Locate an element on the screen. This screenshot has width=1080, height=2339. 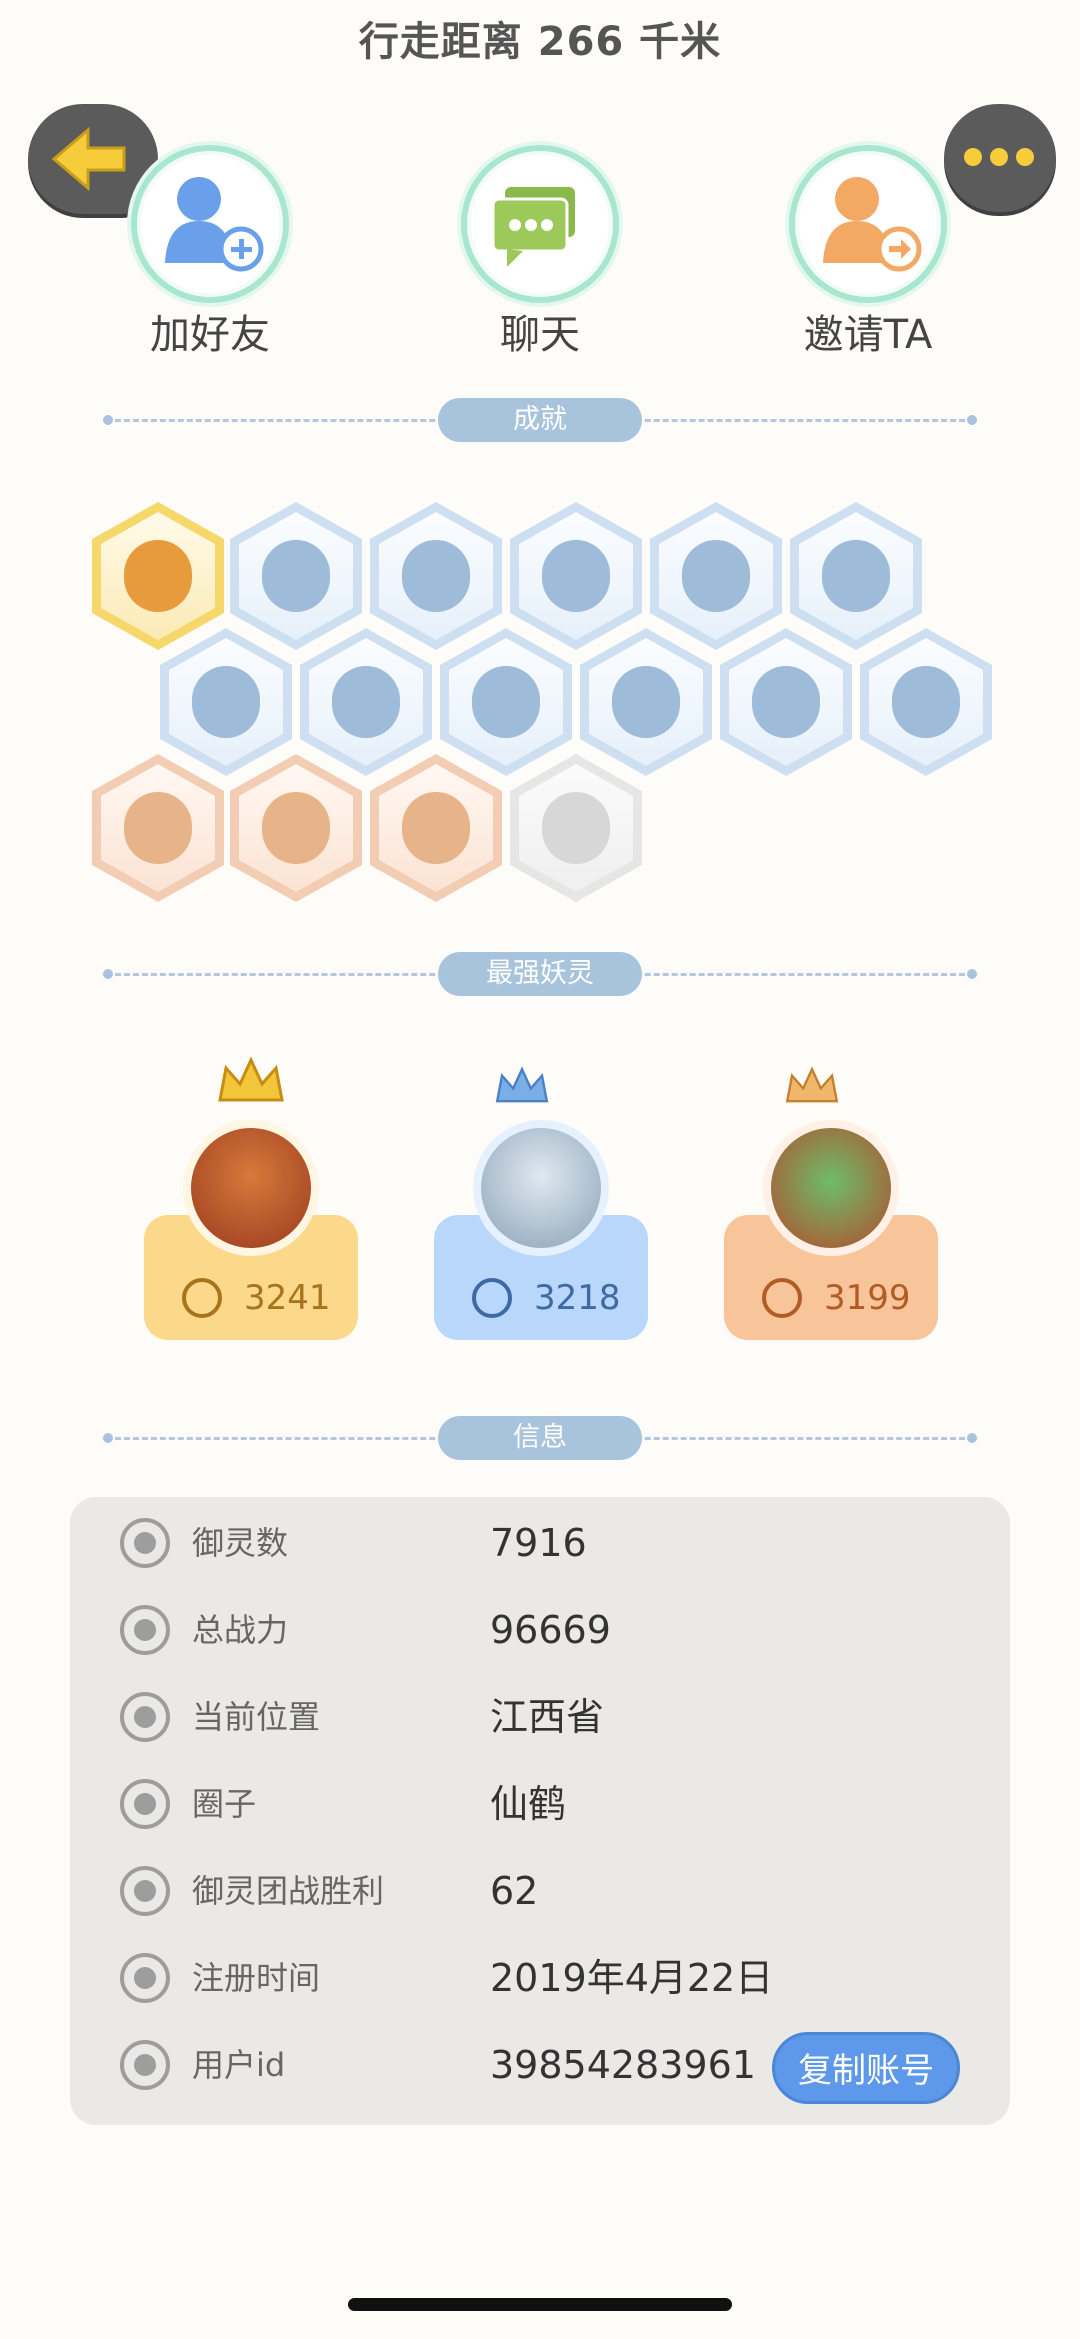
info-row-register-date: 注册时间 2019年4月22日 is located at coordinates (540, 1978).